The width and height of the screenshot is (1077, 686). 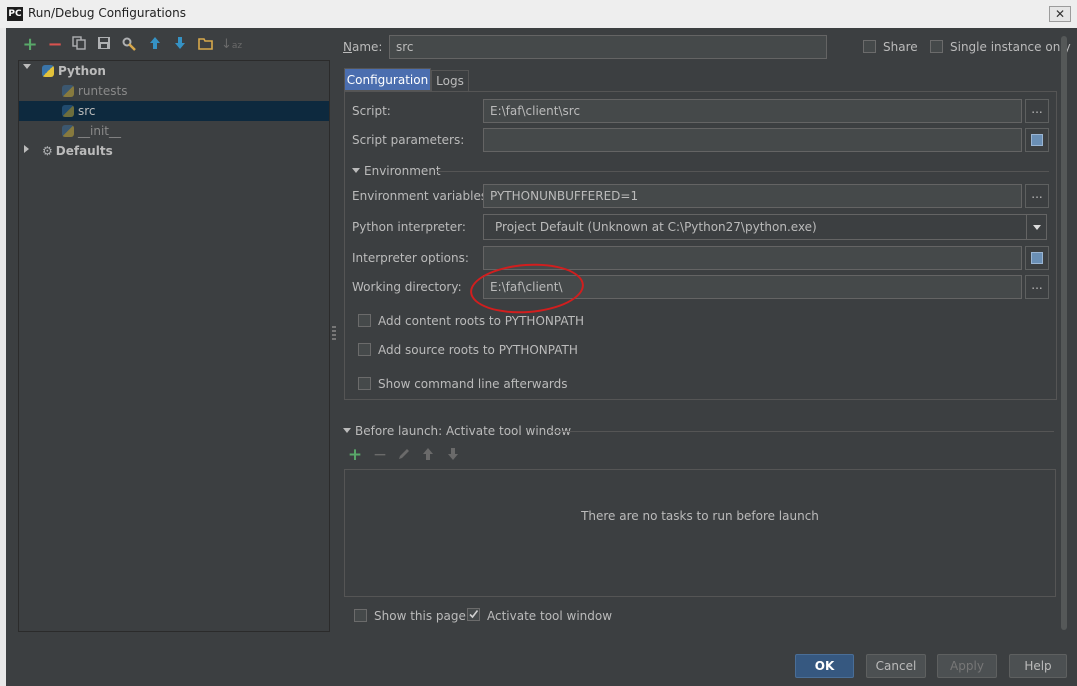 What do you see at coordinates (1010, 47) in the screenshot?
I see `single-instance-label: Single instance only` at bounding box center [1010, 47].